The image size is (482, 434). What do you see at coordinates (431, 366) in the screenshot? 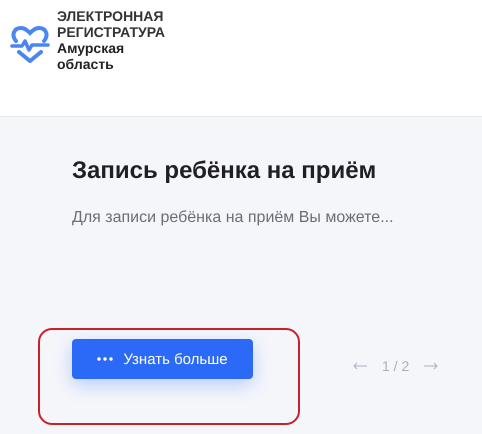
I see `arrow-right-icon` at bounding box center [431, 366].